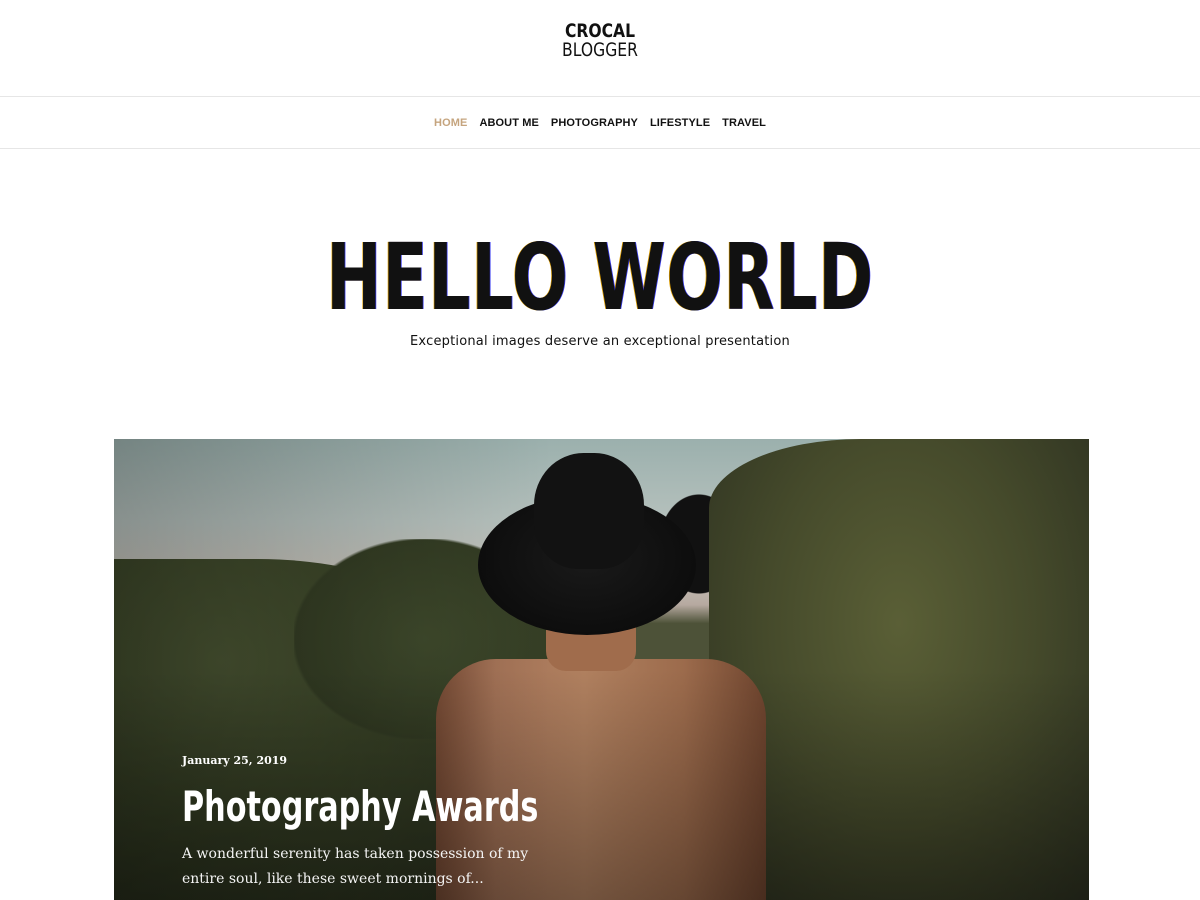 This screenshot has width=1200, height=900. Describe the element at coordinates (744, 123) in the screenshot. I see `nav-item-travel: TRAVEL` at that location.